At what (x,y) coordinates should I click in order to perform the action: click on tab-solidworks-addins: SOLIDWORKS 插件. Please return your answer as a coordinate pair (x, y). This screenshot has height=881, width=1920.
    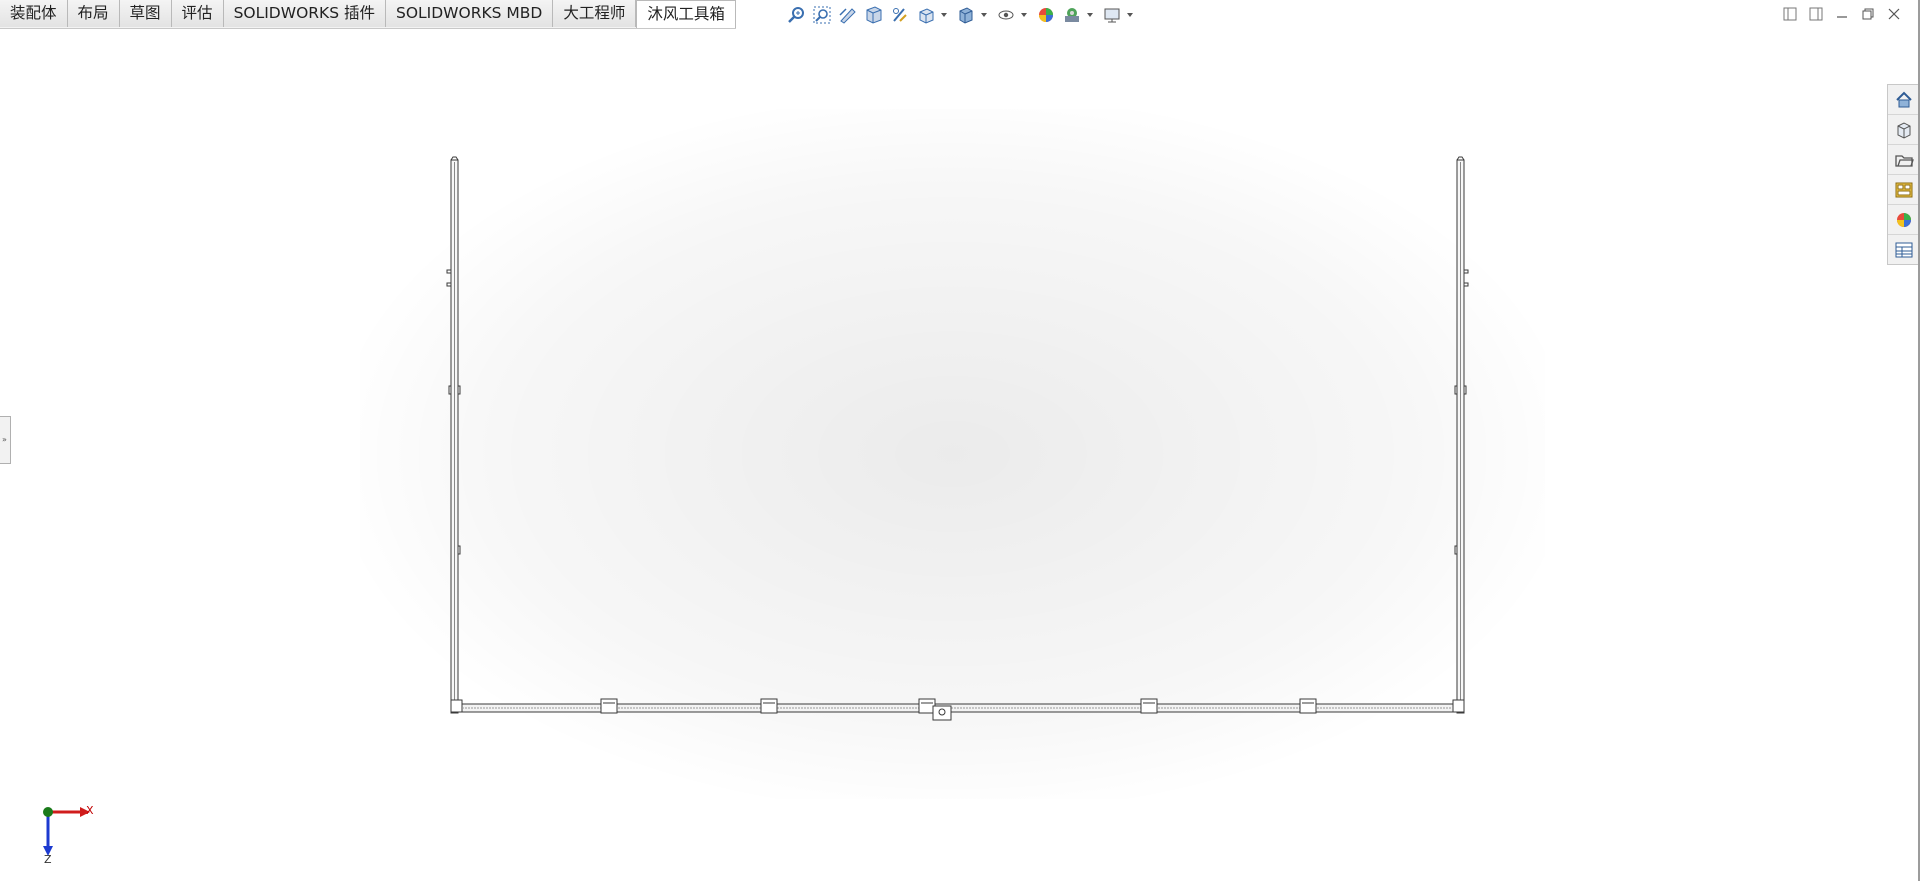
    Looking at the image, I should click on (304, 13).